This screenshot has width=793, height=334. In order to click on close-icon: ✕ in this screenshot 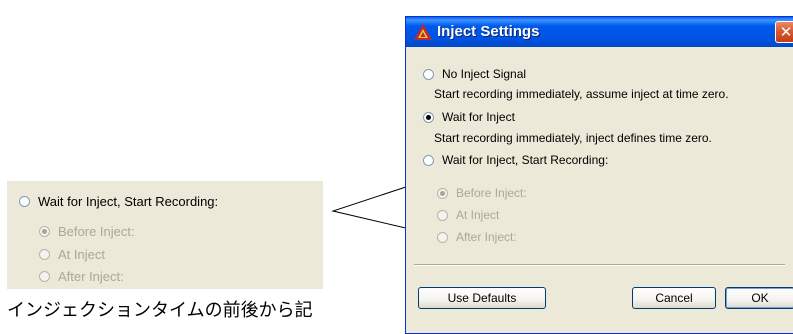, I will do `click(786, 32)`.